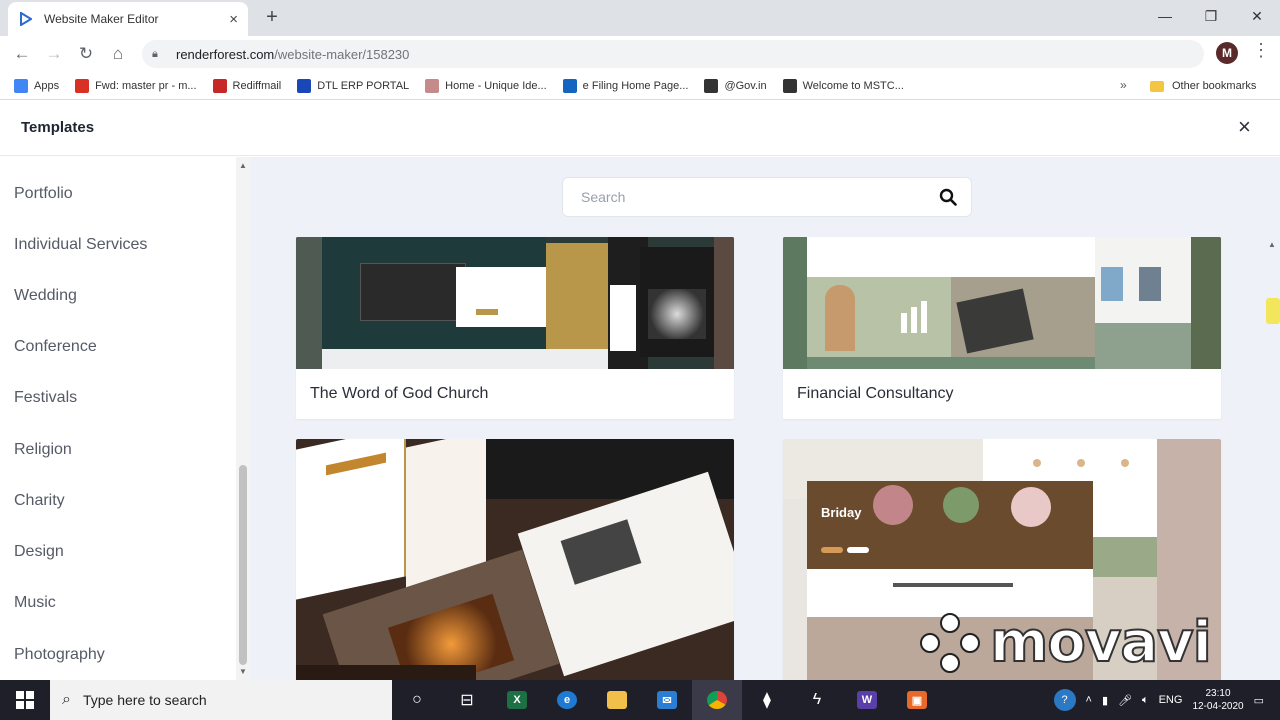 Image resolution: width=1280 pixels, height=720 pixels. What do you see at coordinates (1244, 127) in the screenshot?
I see `close-templates-icon: ×` at bounding box center [1244, 127].